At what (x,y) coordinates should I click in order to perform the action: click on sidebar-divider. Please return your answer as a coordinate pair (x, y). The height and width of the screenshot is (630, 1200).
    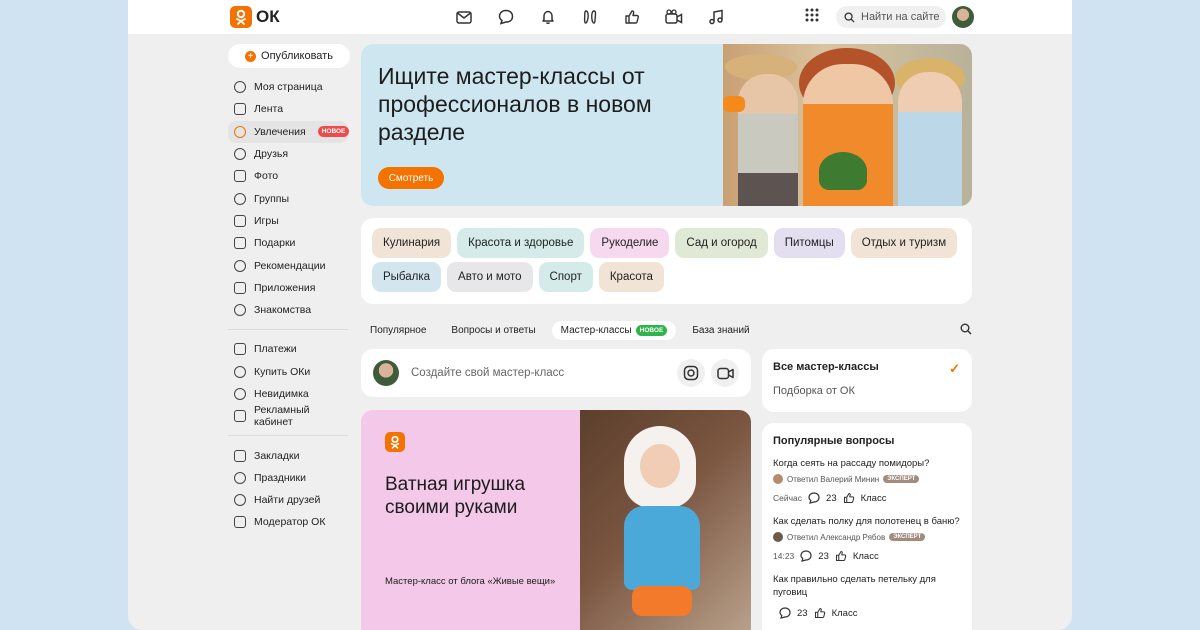
    Looking at the image, I should click on (288, 436).